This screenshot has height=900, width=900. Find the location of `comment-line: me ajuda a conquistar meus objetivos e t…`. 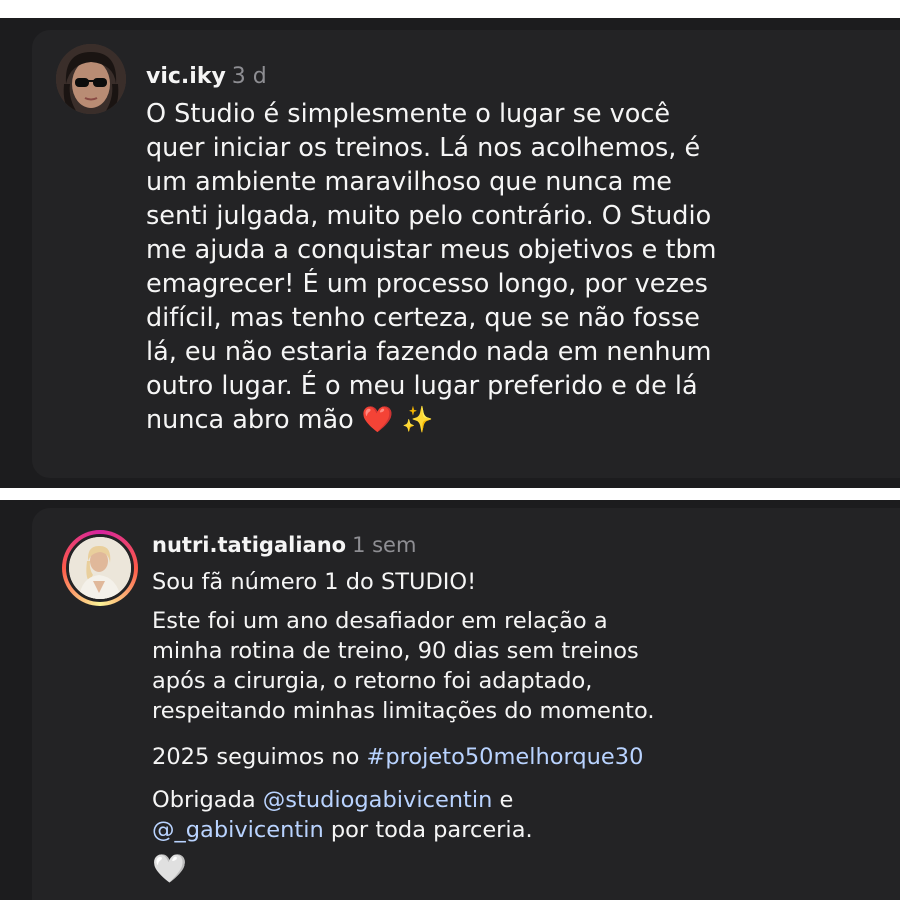

comment-line: me ajuda a conquistar meus objetivos e t… is located at coordinates (431, 250).